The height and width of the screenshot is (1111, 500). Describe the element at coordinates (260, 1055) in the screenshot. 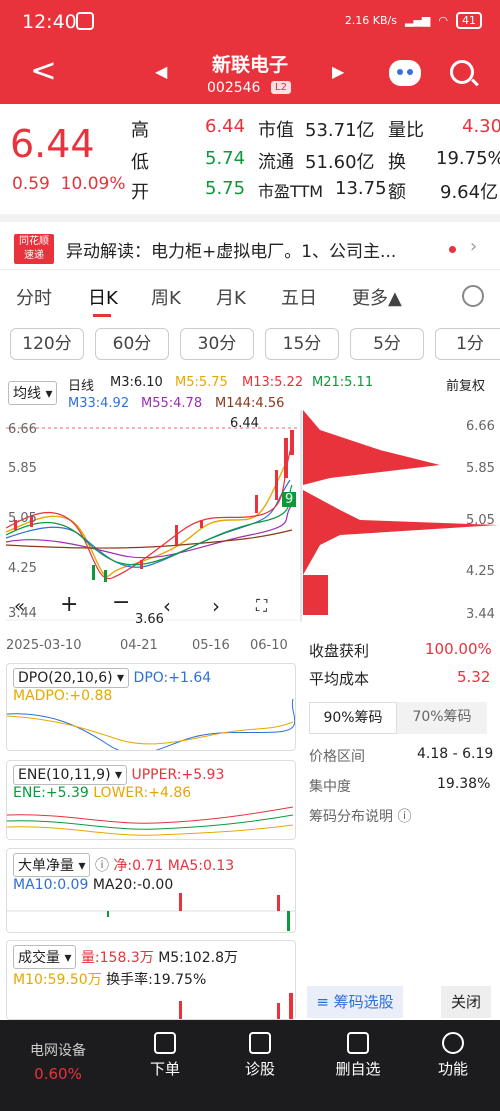

I see `nav-diagnose: 诊股` at that location.